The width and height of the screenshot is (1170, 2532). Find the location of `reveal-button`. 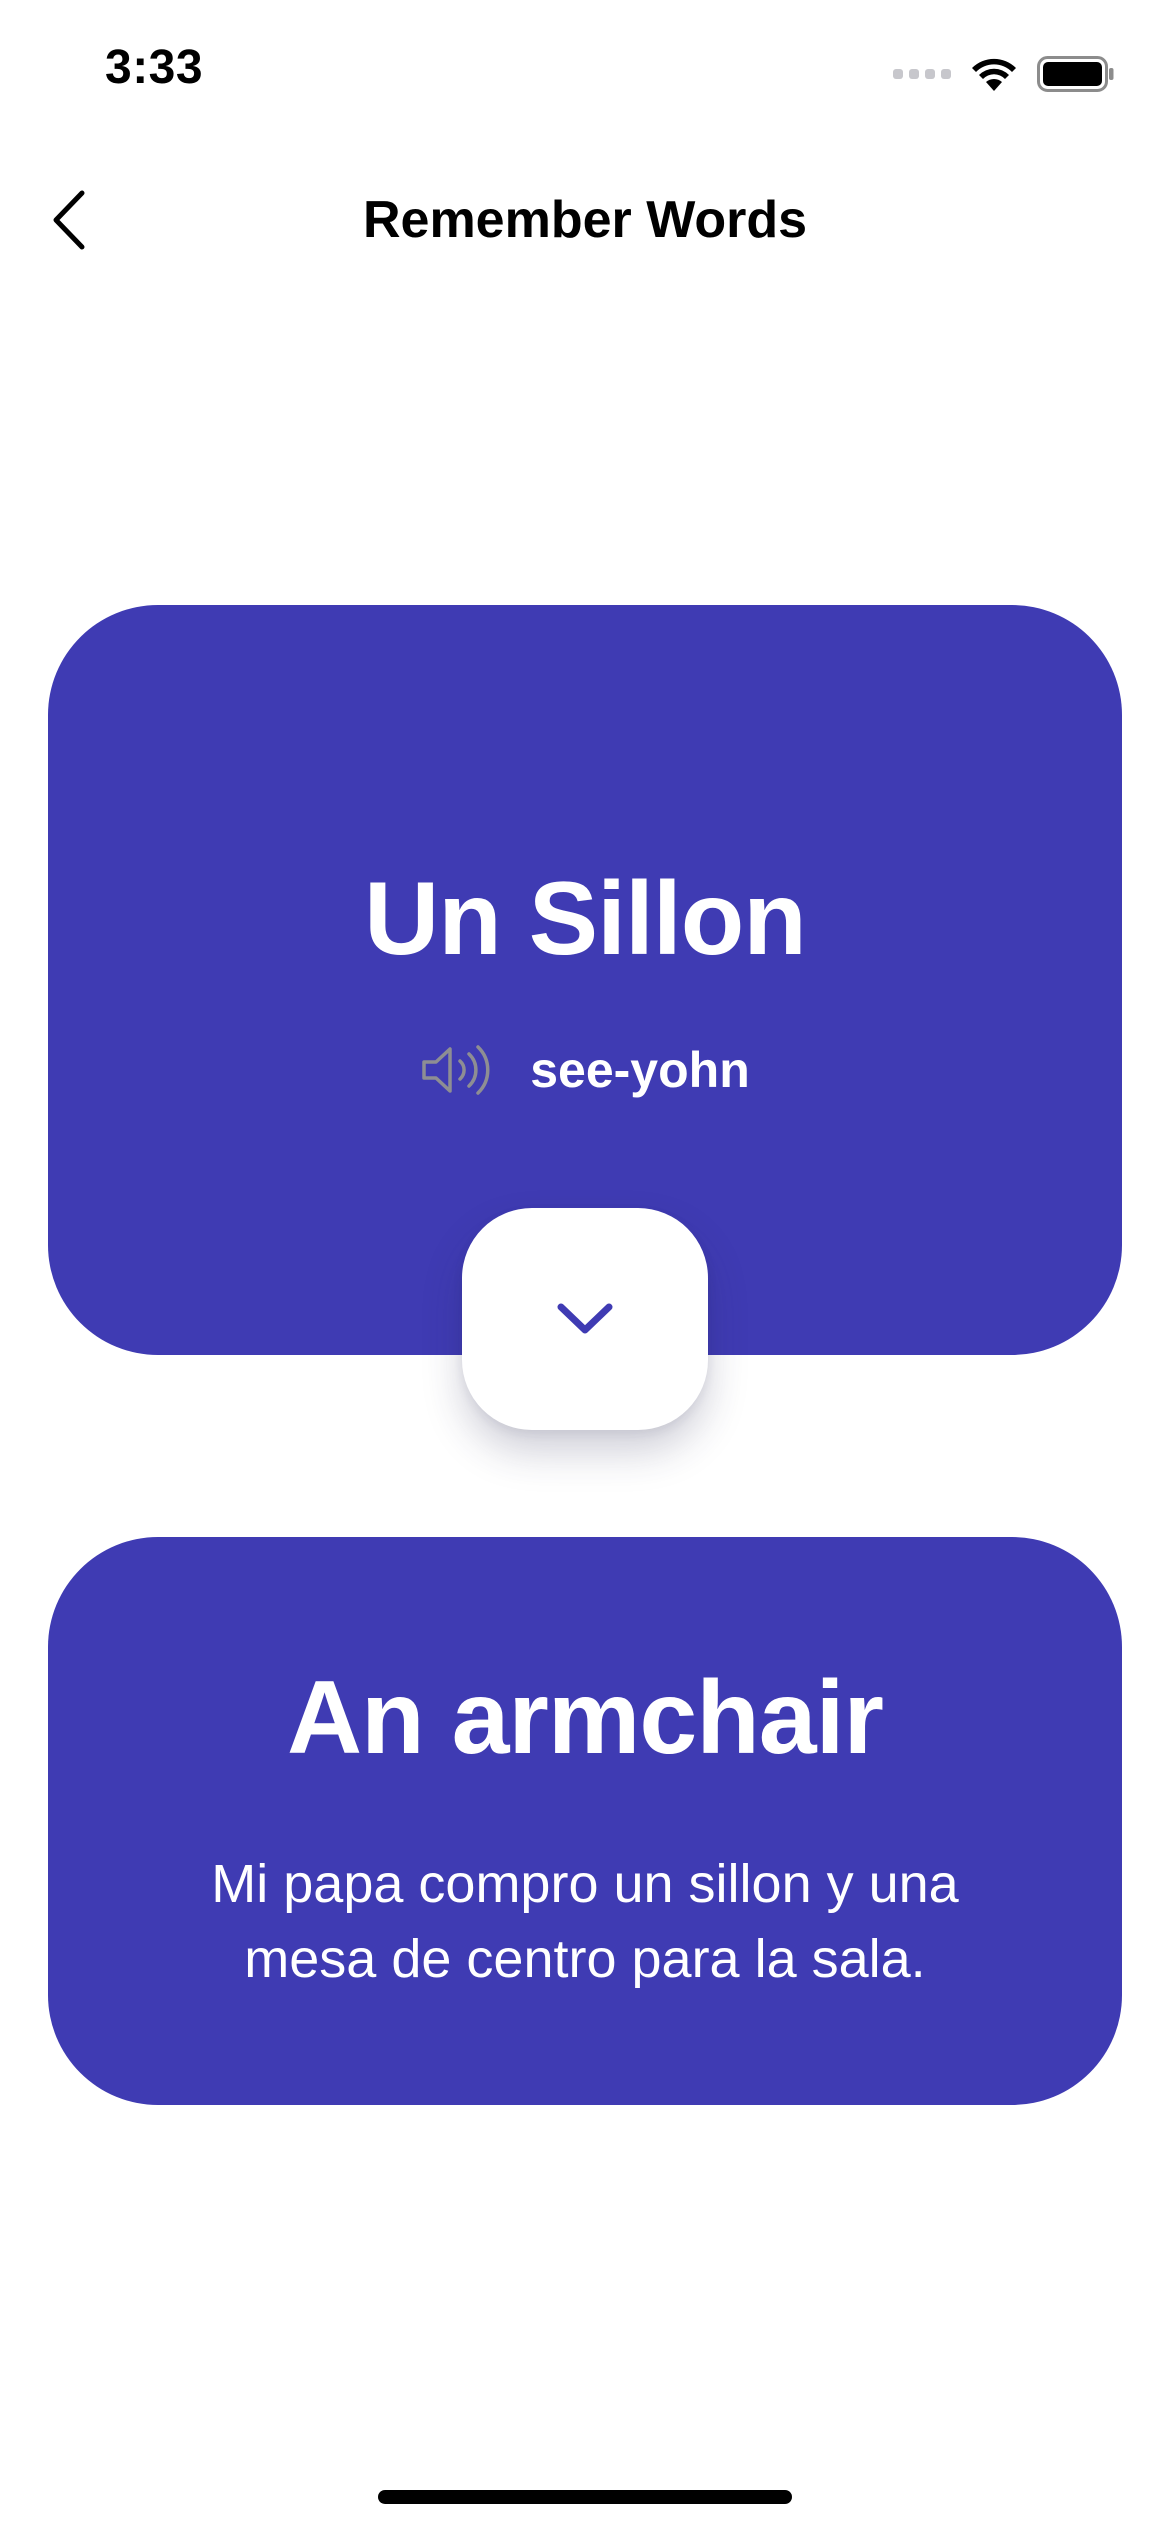

reveal-button is located at coordinates (585, 1319).